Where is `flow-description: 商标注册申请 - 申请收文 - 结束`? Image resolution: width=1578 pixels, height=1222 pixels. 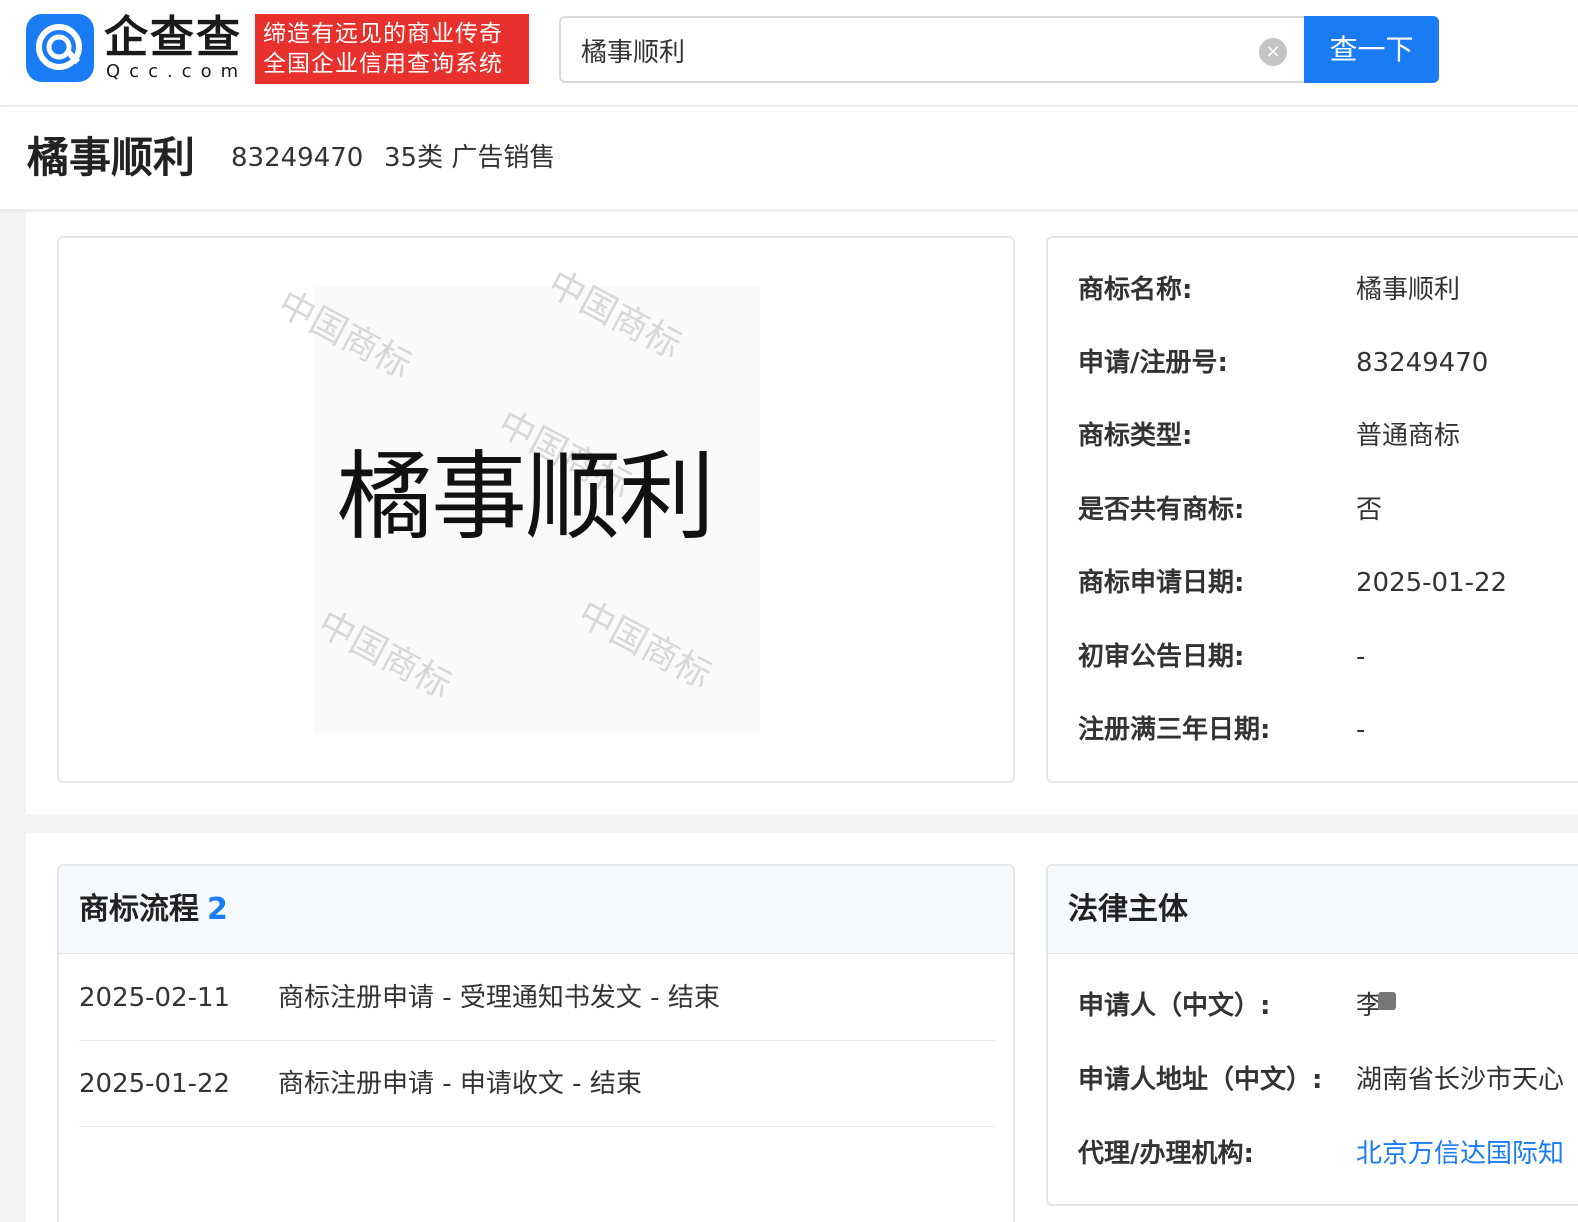 flow-description: 商标注册申请 - 申请收文 - 结束 is located at coordinates (460, 1084).